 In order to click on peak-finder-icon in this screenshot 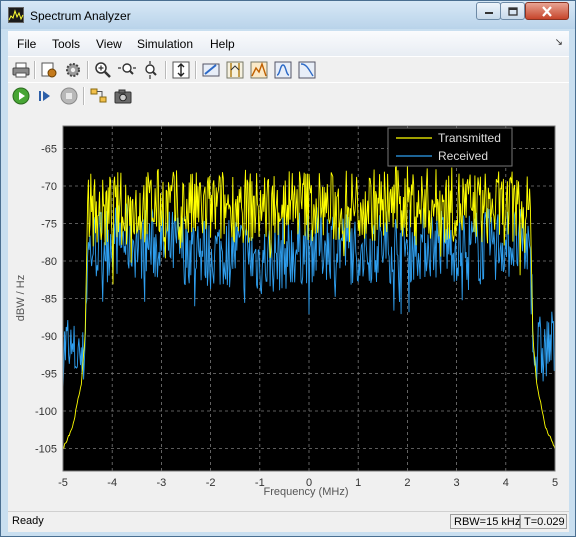, I will do `click(259, 70)`.